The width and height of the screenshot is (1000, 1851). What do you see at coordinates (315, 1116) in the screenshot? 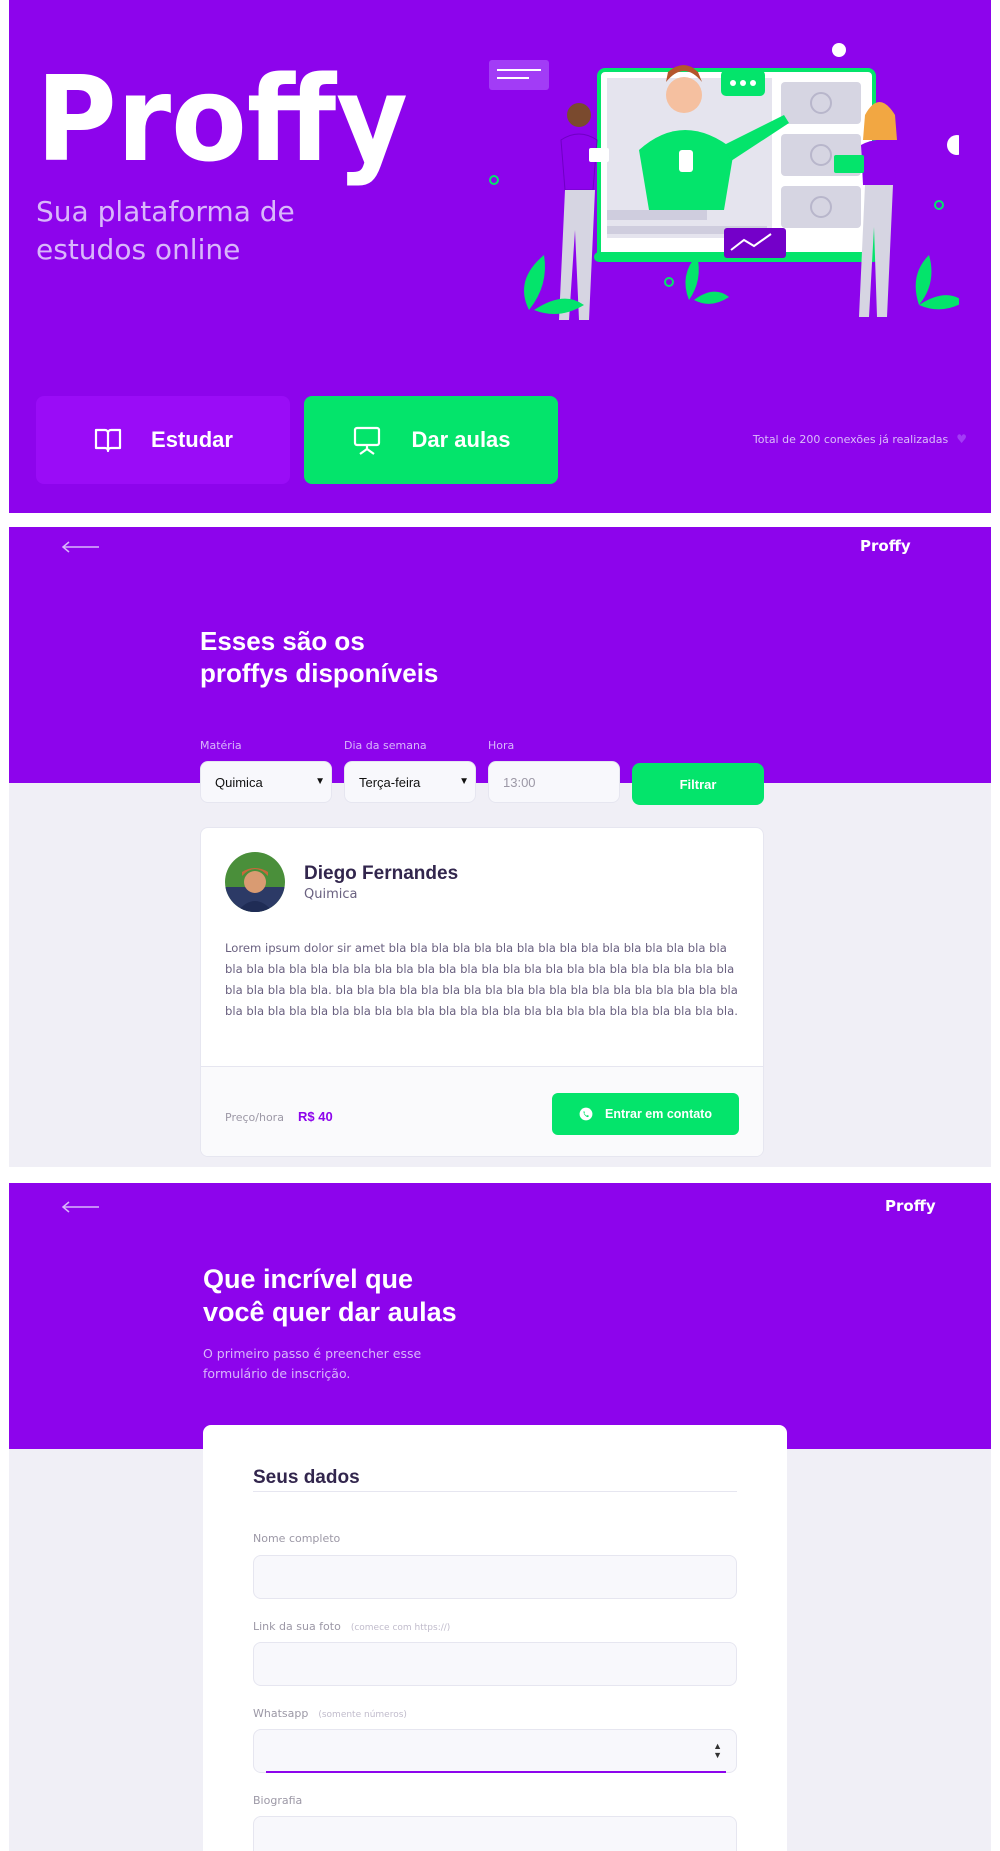
I see `price-value: R$ 40` at bounding box center [315, 1116].